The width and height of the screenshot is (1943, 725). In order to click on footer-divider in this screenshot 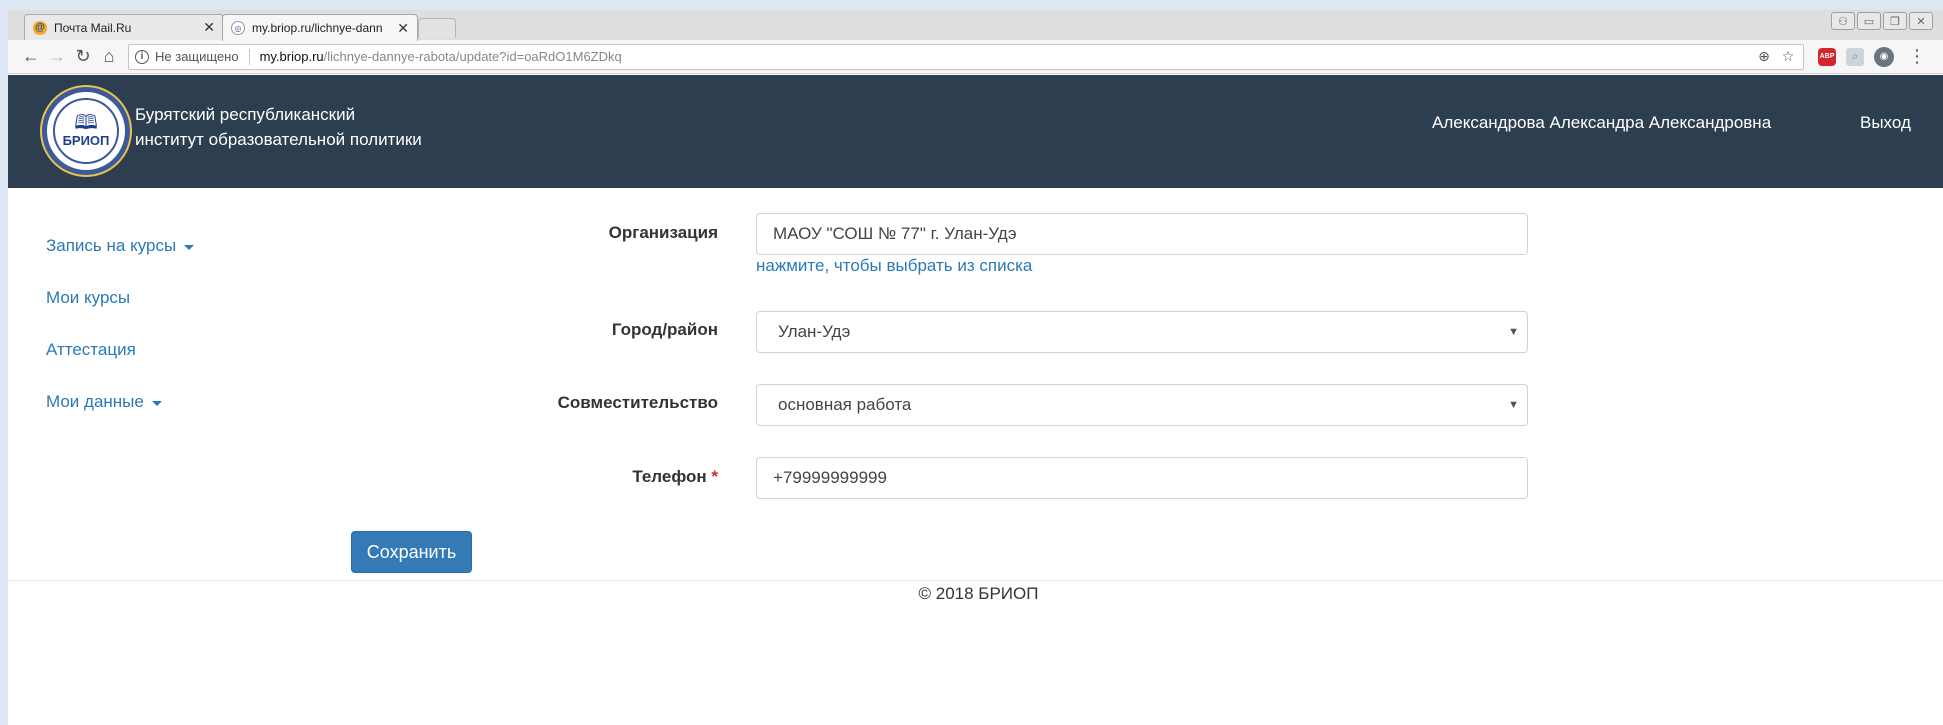, I will do `click(975, 580)`.